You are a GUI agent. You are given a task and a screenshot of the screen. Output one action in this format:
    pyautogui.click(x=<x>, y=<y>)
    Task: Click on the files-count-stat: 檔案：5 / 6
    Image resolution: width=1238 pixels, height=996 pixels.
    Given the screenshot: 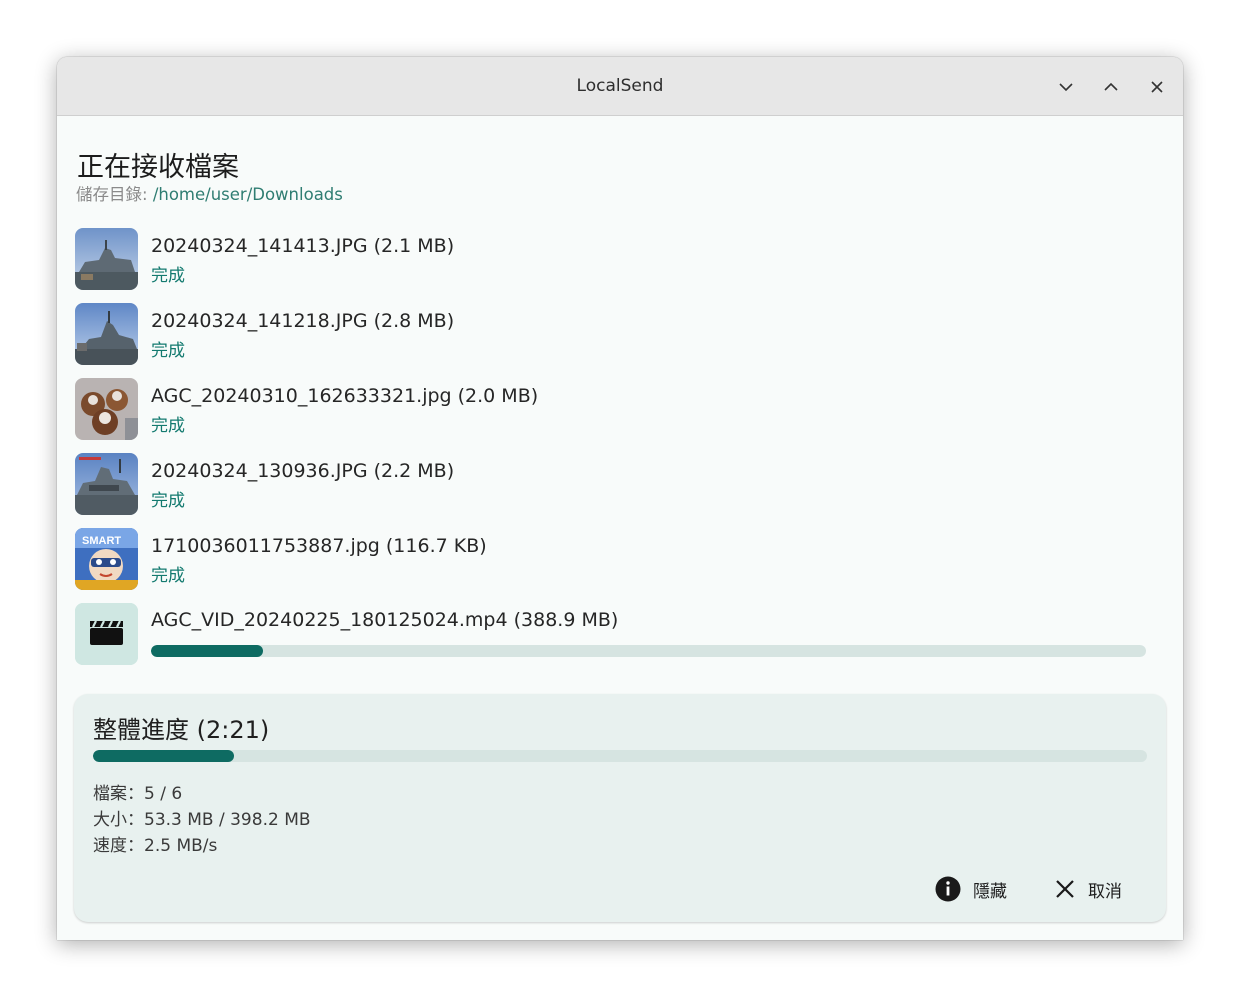 What is the action you would take?
    pyautogui.click(x=138, y=794)
    